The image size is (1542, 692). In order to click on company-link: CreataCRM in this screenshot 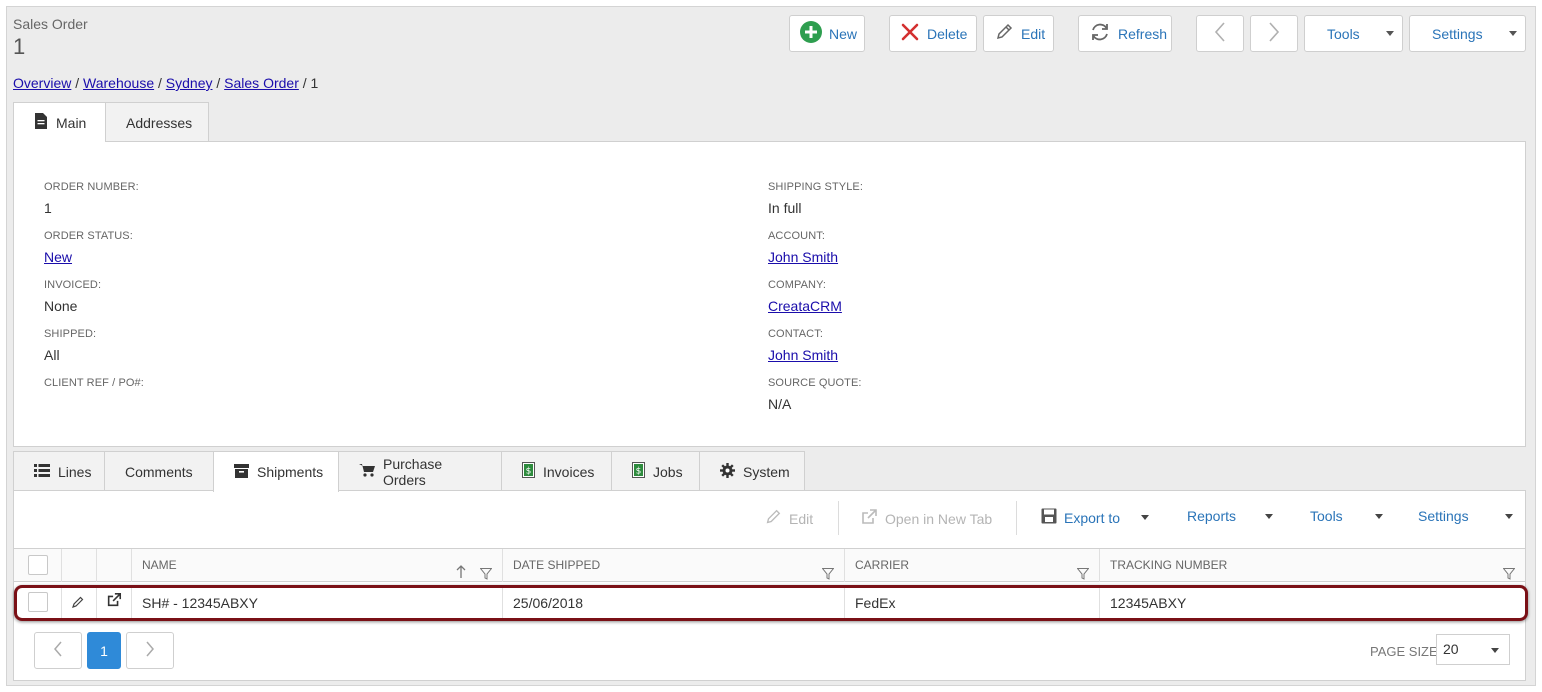, I will do `click(805, 306)`.